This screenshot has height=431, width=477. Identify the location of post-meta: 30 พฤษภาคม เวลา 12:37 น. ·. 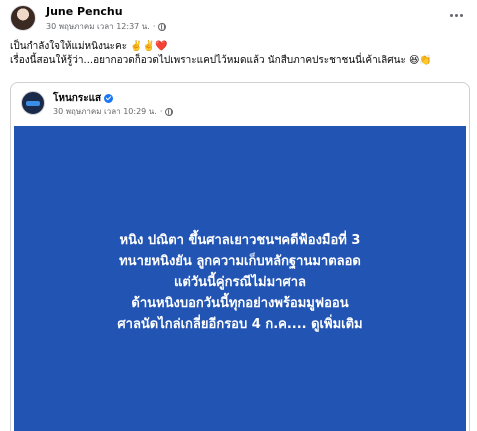
(106, 26).